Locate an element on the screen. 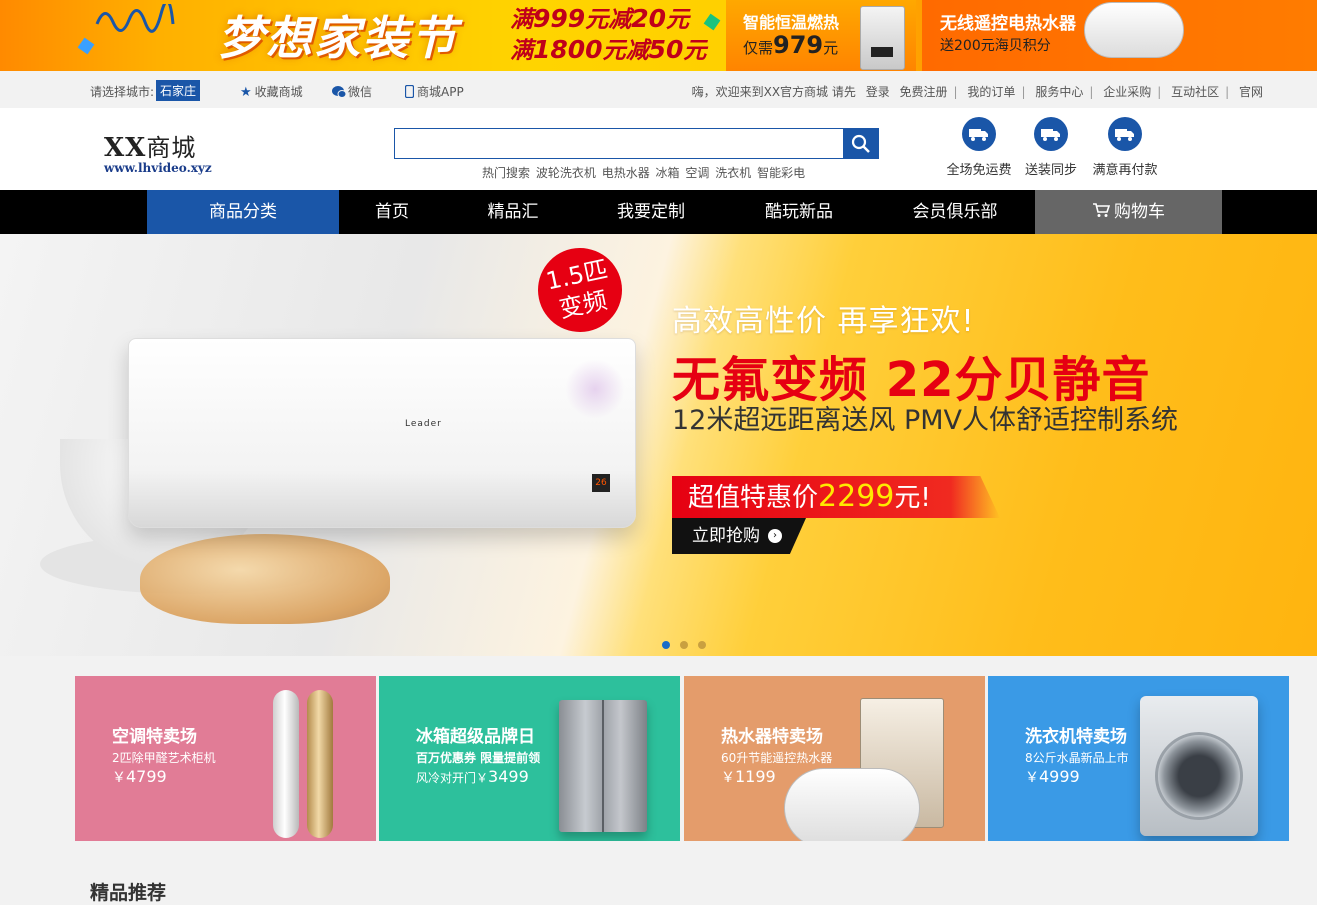  card-title: 洗衣机特卖场 is located at coordinates (1076, 737).